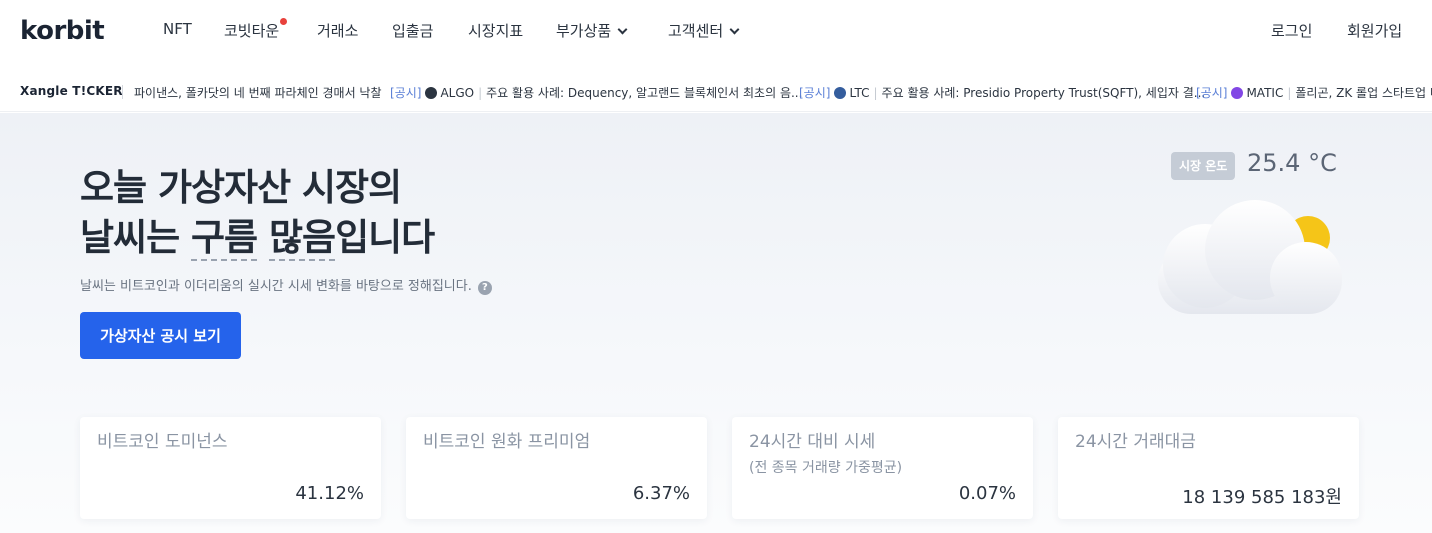 This screenshot has height=533, width=1432. Describe the element at coordinates (859, 93) in the screenshot. I see `ticker-coin: LTC` at that location.